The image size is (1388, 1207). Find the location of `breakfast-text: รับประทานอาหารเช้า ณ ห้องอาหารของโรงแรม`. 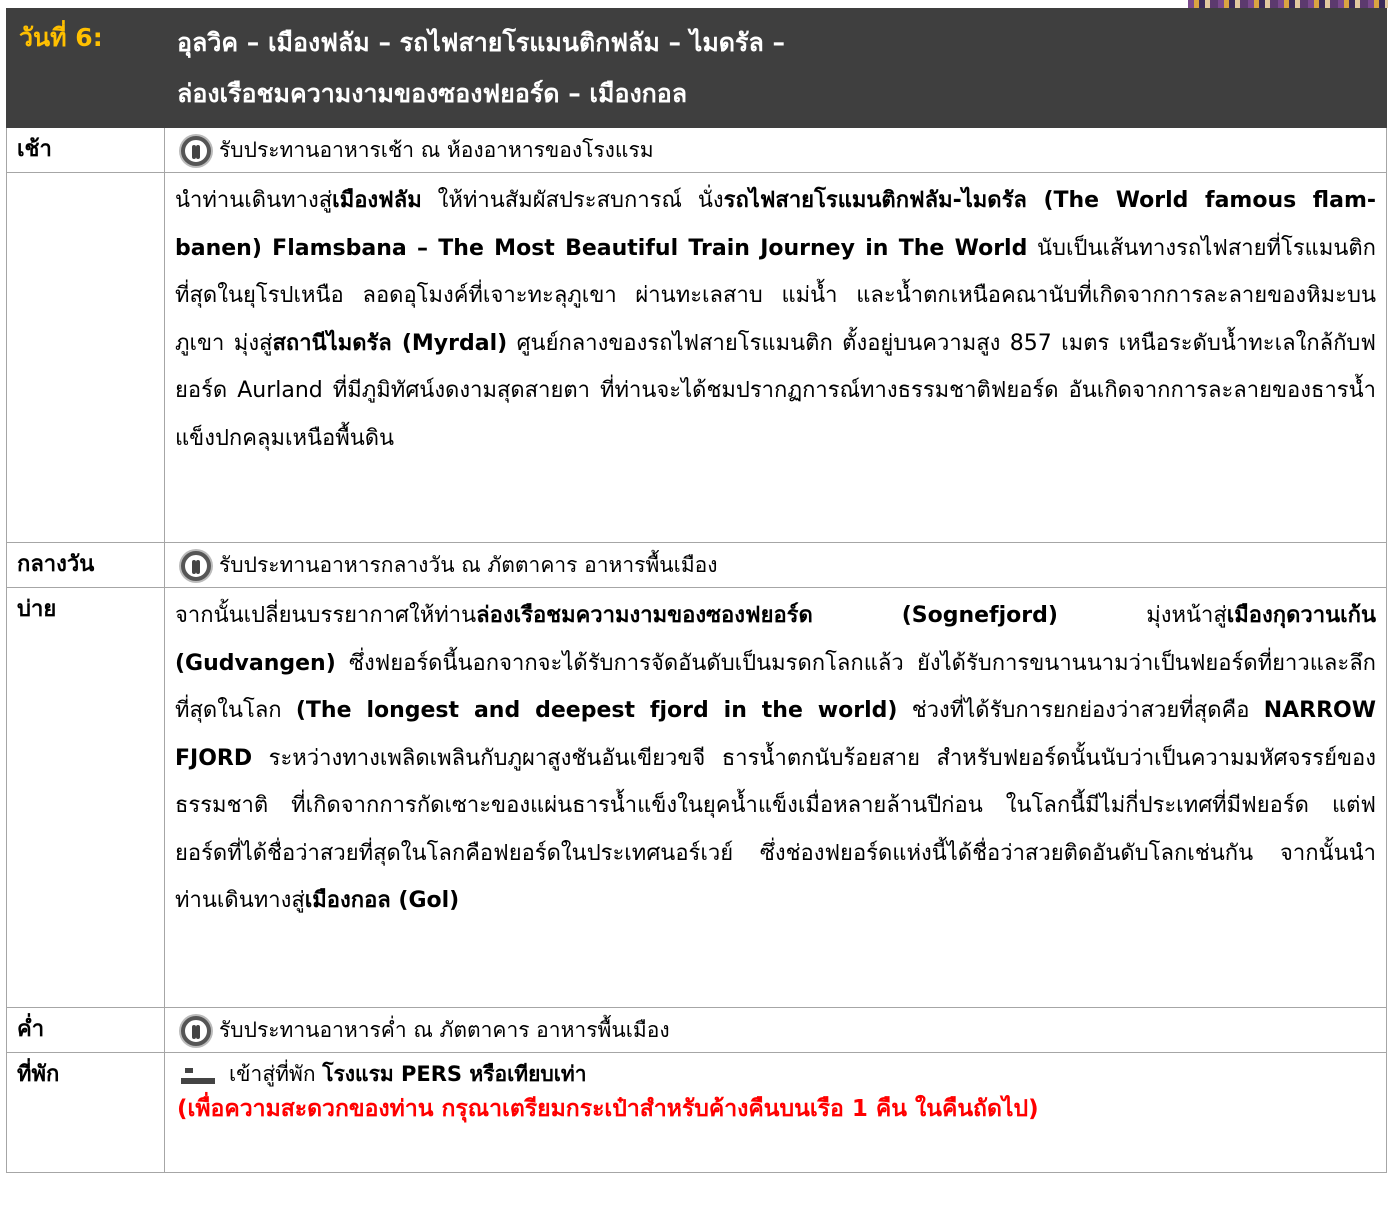

breakfast-text: รับประทานอาหารเช้า ณ ห้องอาหารของโรงแรม is located at coordinates (436, 150).